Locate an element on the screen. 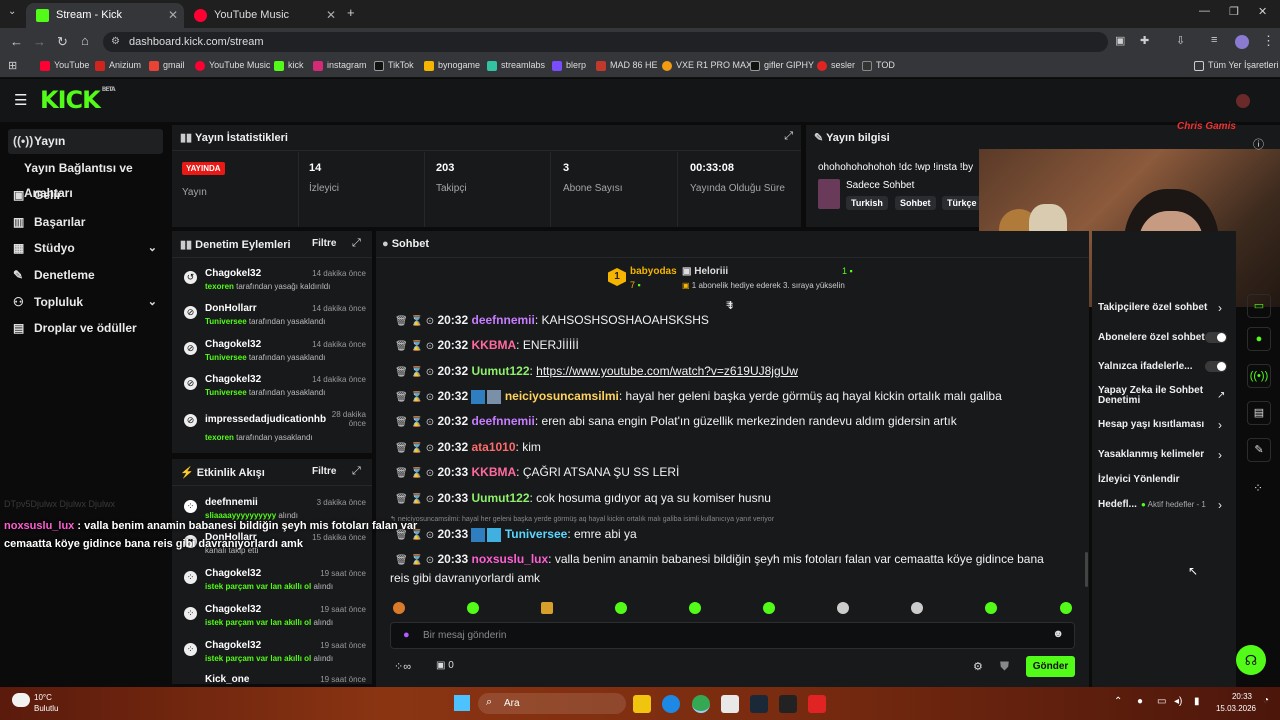 The height and width of the screenshot is (720, 1280). wrench-rail-icon: ✎ is located at coordinates (1259, 450).